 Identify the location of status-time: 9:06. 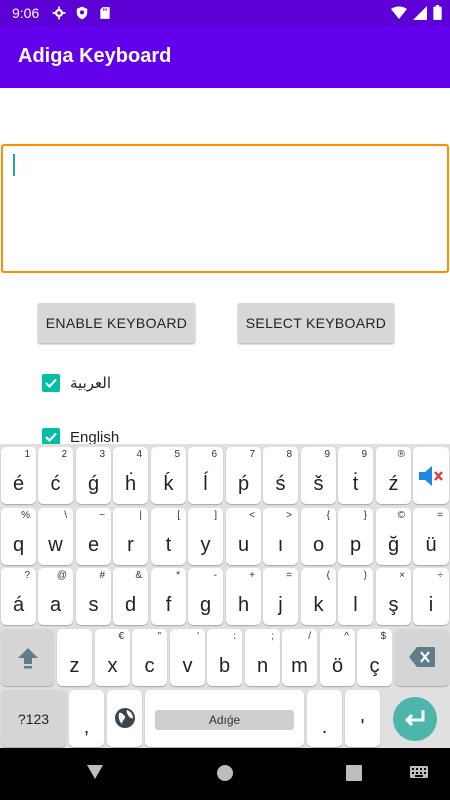
(26, 13).